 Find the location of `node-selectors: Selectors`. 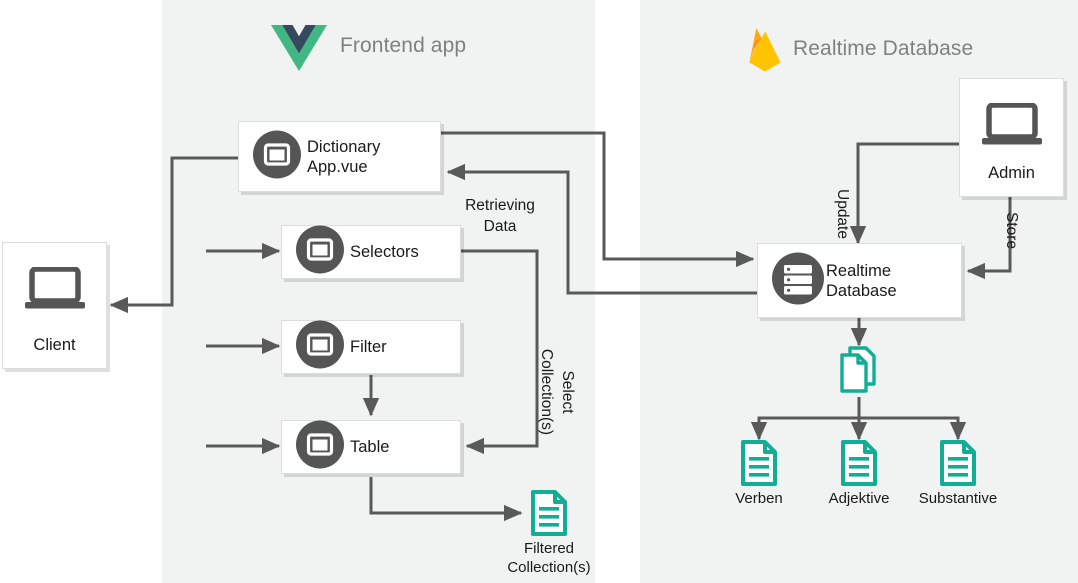

node-selectors: Selectors is located at coordinates (371, 252).